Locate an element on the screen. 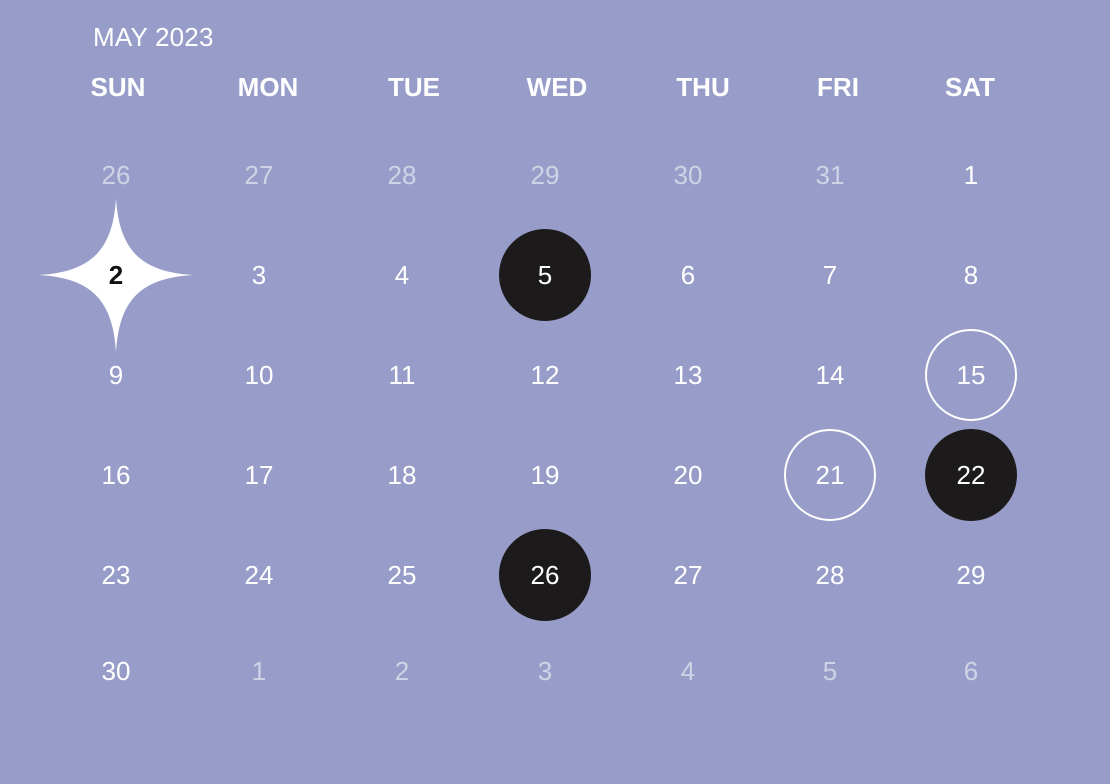 This screenshot has width=1110, height=784. calendar-day-marked: 22 is located at coordinates (971, 475).